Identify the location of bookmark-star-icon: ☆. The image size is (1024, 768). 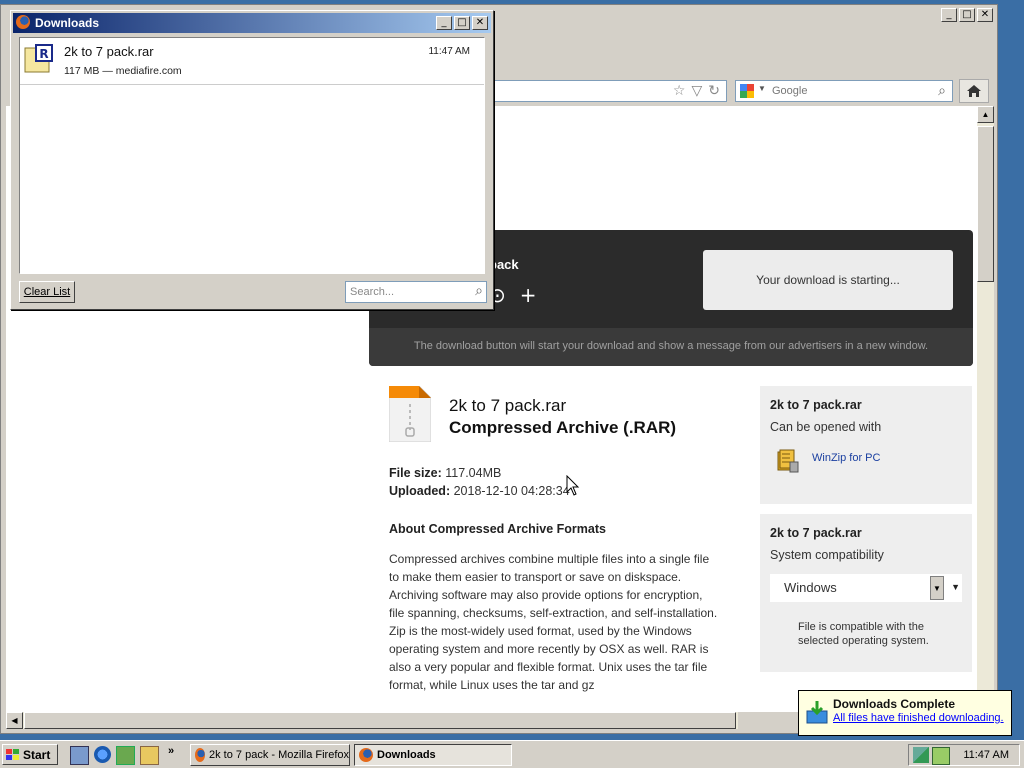
(679, 91).